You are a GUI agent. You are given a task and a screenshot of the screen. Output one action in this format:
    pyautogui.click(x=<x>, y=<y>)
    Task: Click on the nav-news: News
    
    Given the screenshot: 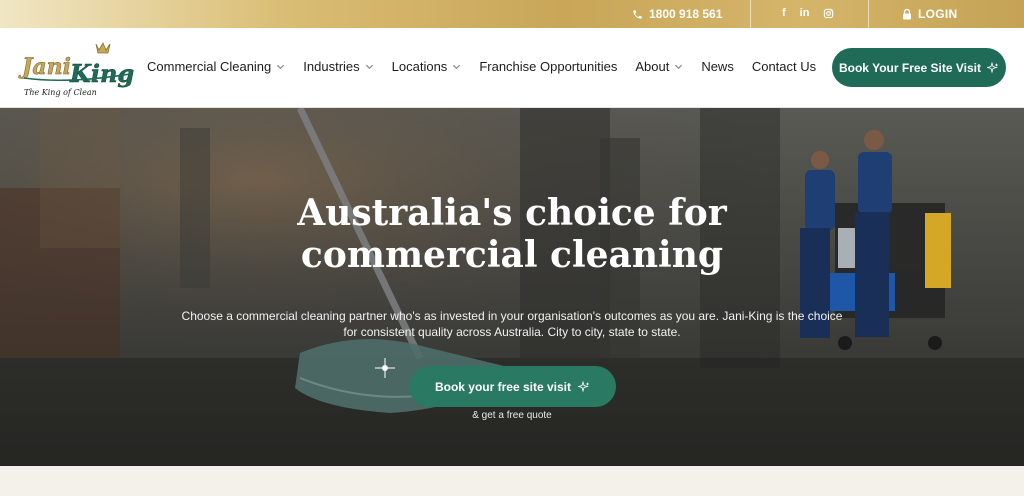 What is the action you would take?
    pyautogui.click(x=717, y=66)
    